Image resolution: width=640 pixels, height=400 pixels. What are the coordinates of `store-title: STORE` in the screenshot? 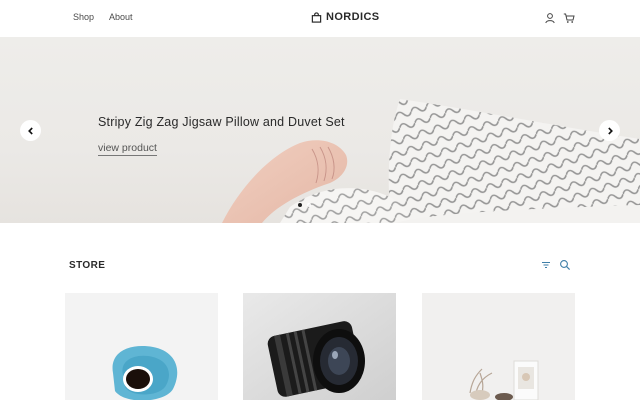 It's located at (87, 265).